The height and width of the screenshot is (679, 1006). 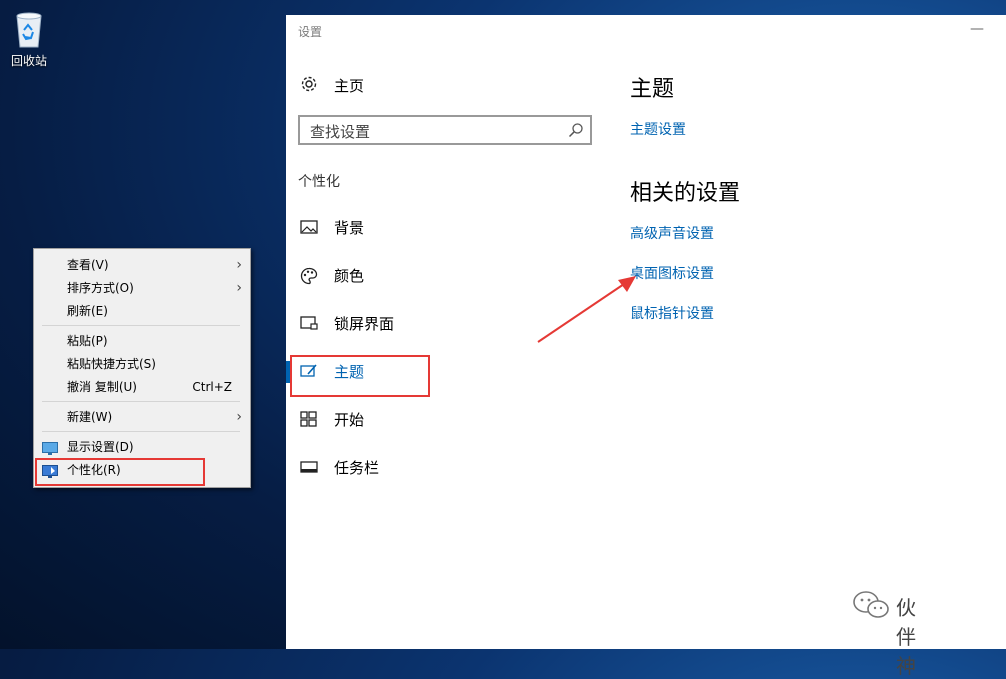 What do you see at coordinates (430, 228) in the screenshot?
I see `nav-background: 背景` at bounding box center [430, 228].